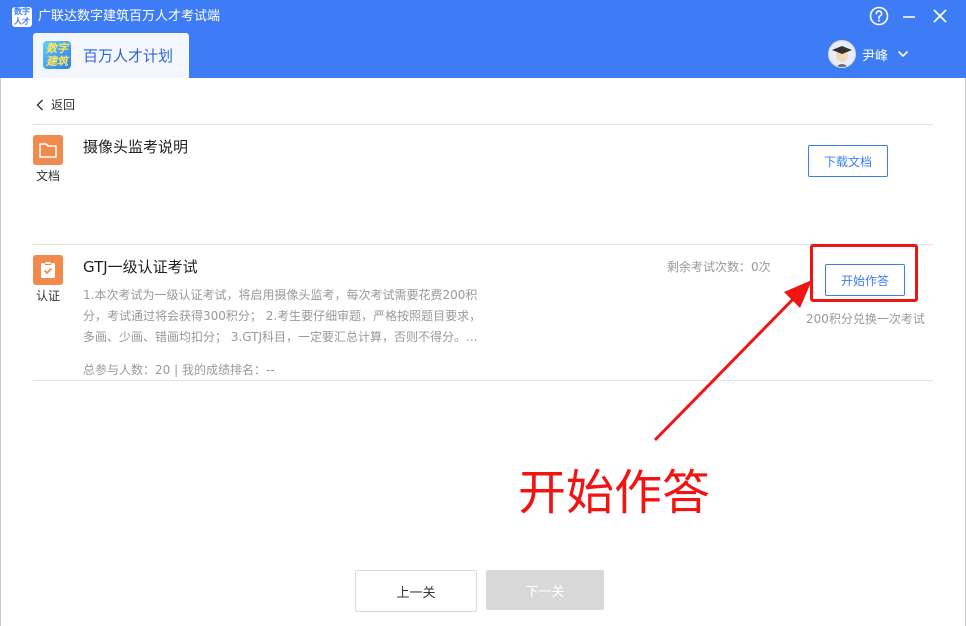 This screenshot has width=966, height=626. What do you see at coordinates (0, 352) in the screenshot?
I see `window-border-left` at bounding box center [0, 352].